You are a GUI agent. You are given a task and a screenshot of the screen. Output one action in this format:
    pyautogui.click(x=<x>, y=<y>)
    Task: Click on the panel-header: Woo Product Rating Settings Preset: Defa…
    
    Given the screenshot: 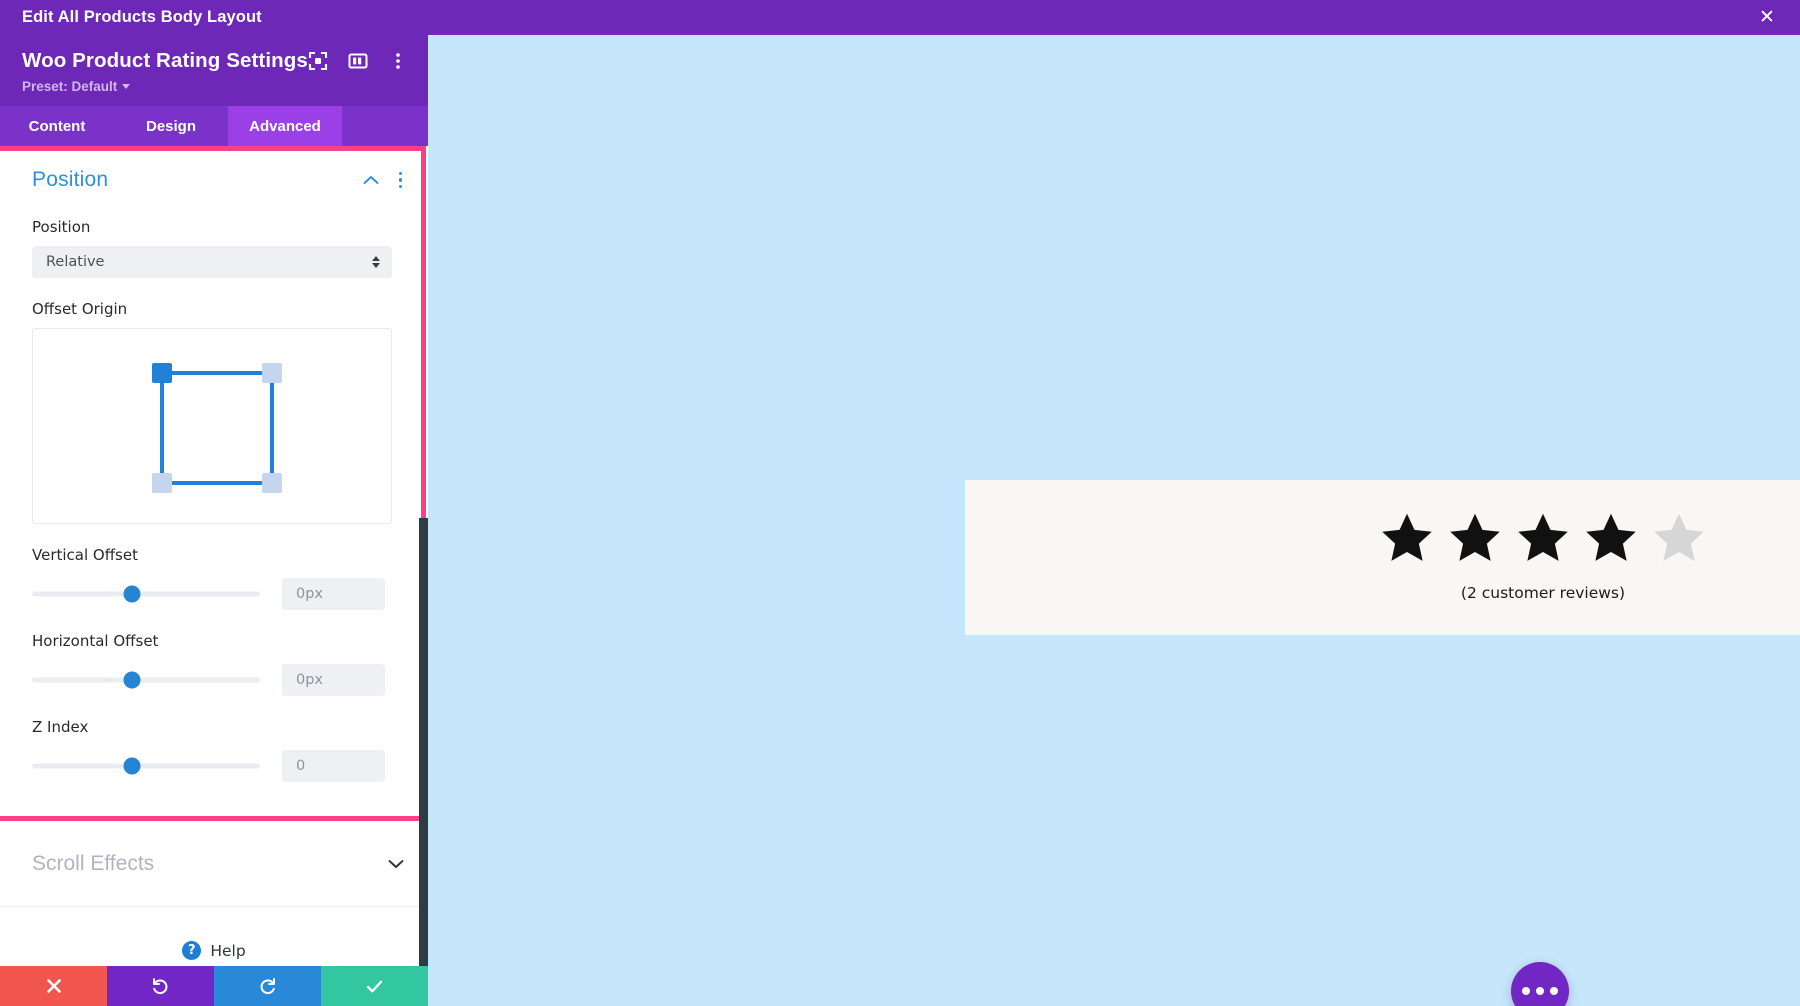 What is the action you would take?
    pyautogui.click(x=214, y=70)
    